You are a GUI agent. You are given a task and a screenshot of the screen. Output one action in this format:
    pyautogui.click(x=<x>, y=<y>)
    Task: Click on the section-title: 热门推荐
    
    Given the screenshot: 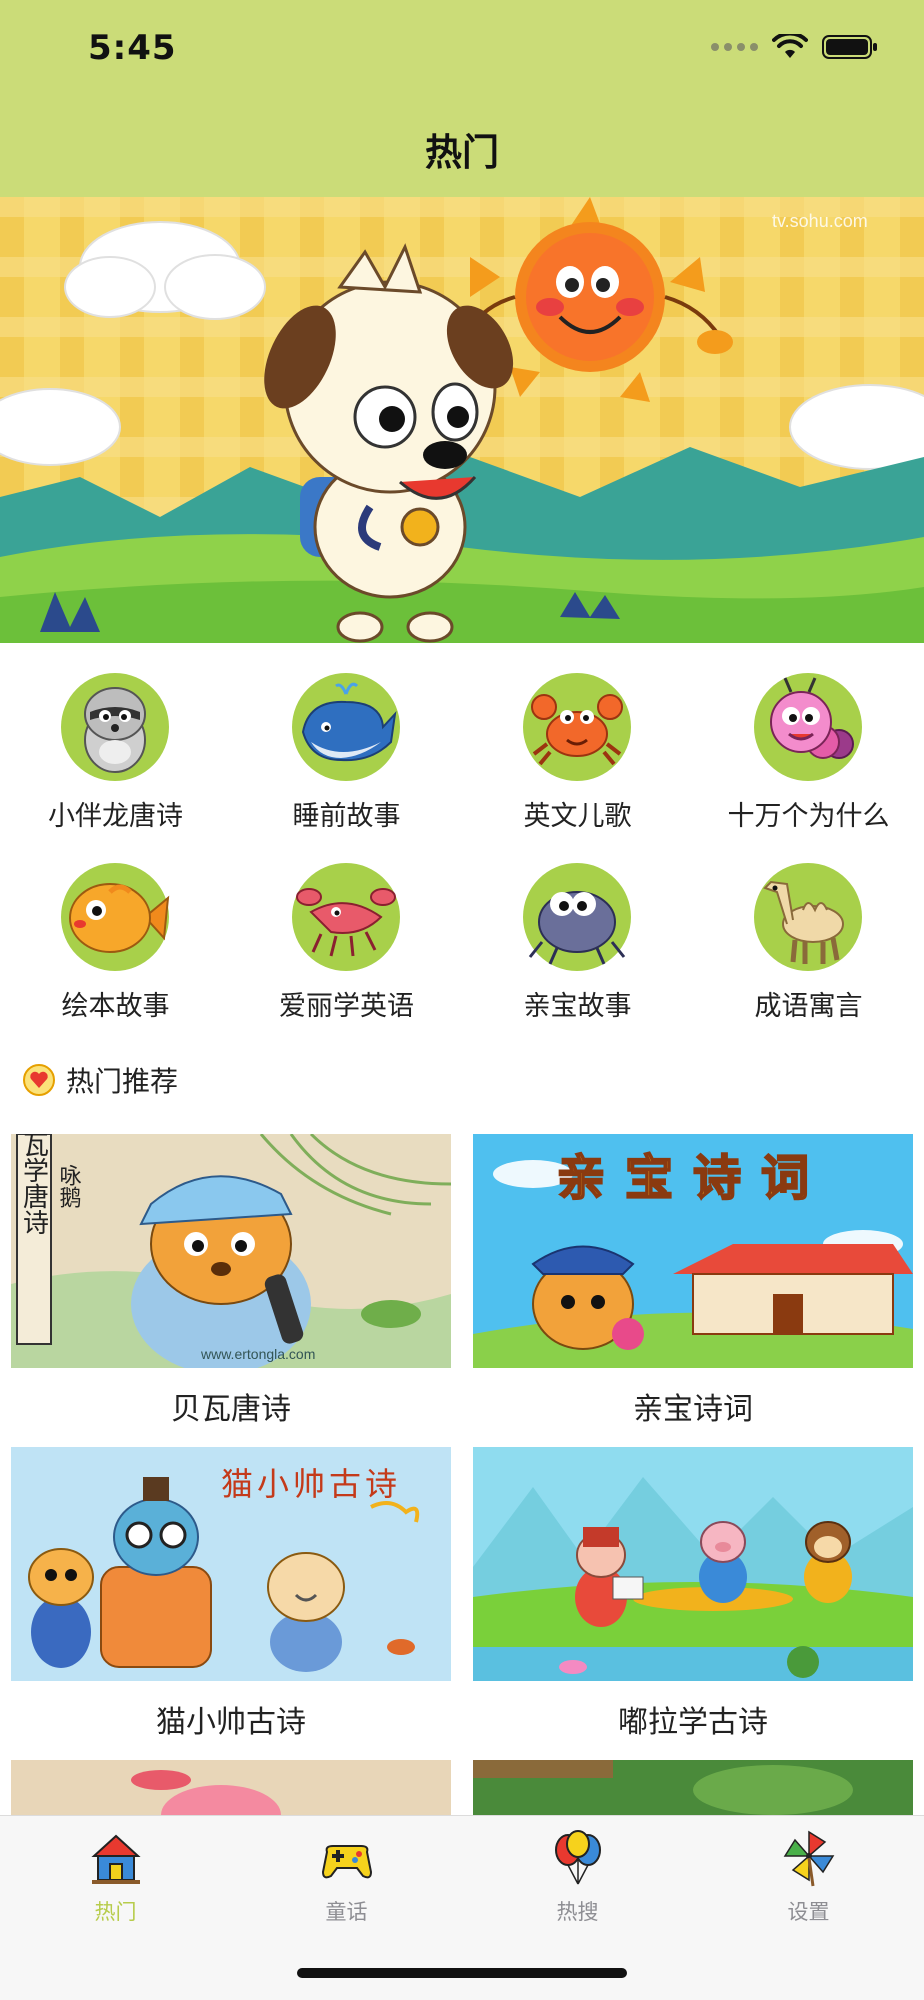 What is the action you would take?
    pyautogui.click(x=122, y=1081)
    